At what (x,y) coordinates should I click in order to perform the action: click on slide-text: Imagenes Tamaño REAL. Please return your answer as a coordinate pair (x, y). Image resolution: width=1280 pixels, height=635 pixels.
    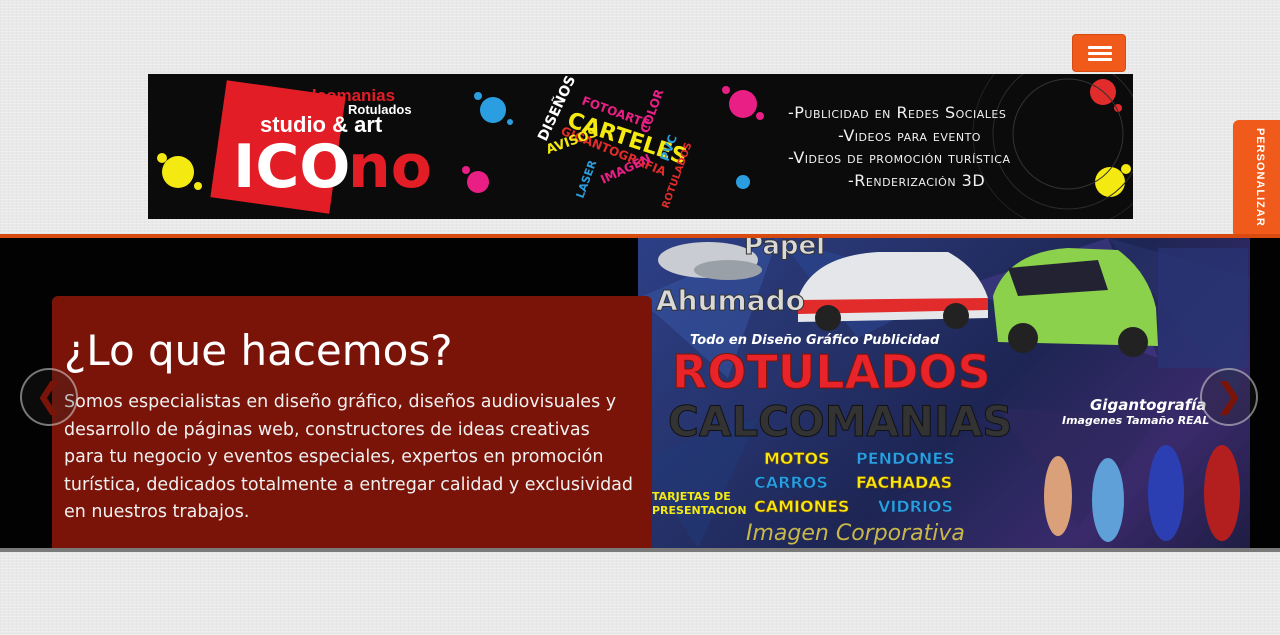
    Looking at the image, I should click on (1135, 420).